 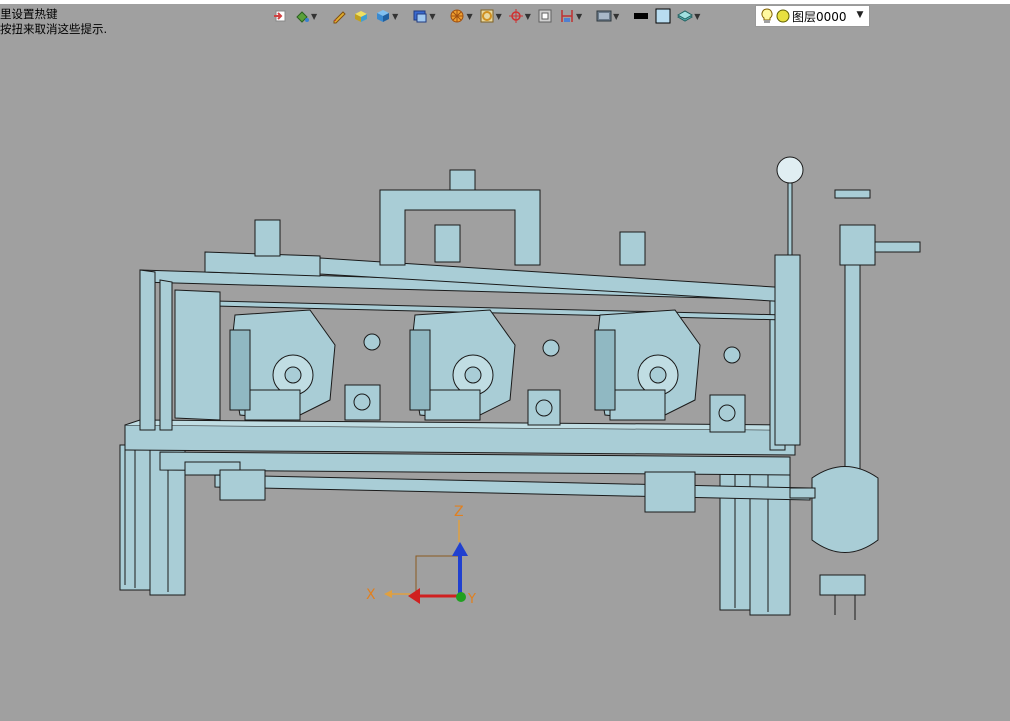 I want to click on shaded-view-button: ▼, so click(x=423, y=16).